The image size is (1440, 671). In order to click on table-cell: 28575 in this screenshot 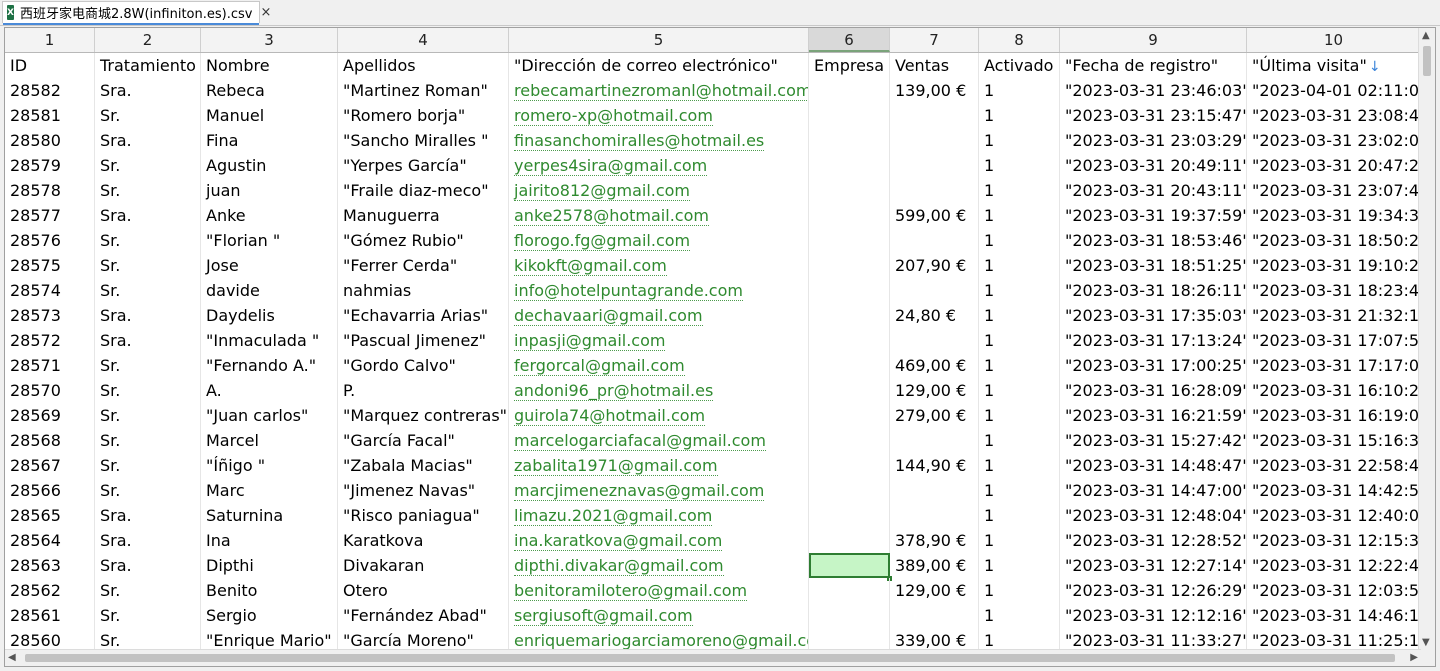, I will do `click(50, 265)`.